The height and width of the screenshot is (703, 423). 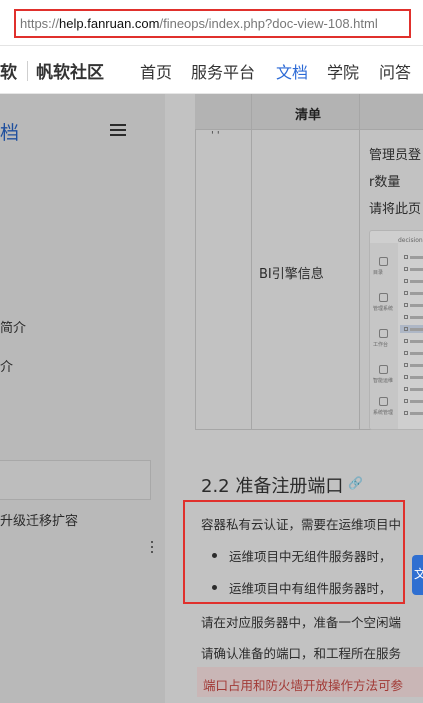 What do you see at coordinates (70, 70) in the screenshot?
I see `community-link: 帆软社区` at bounding box center [70, 70].